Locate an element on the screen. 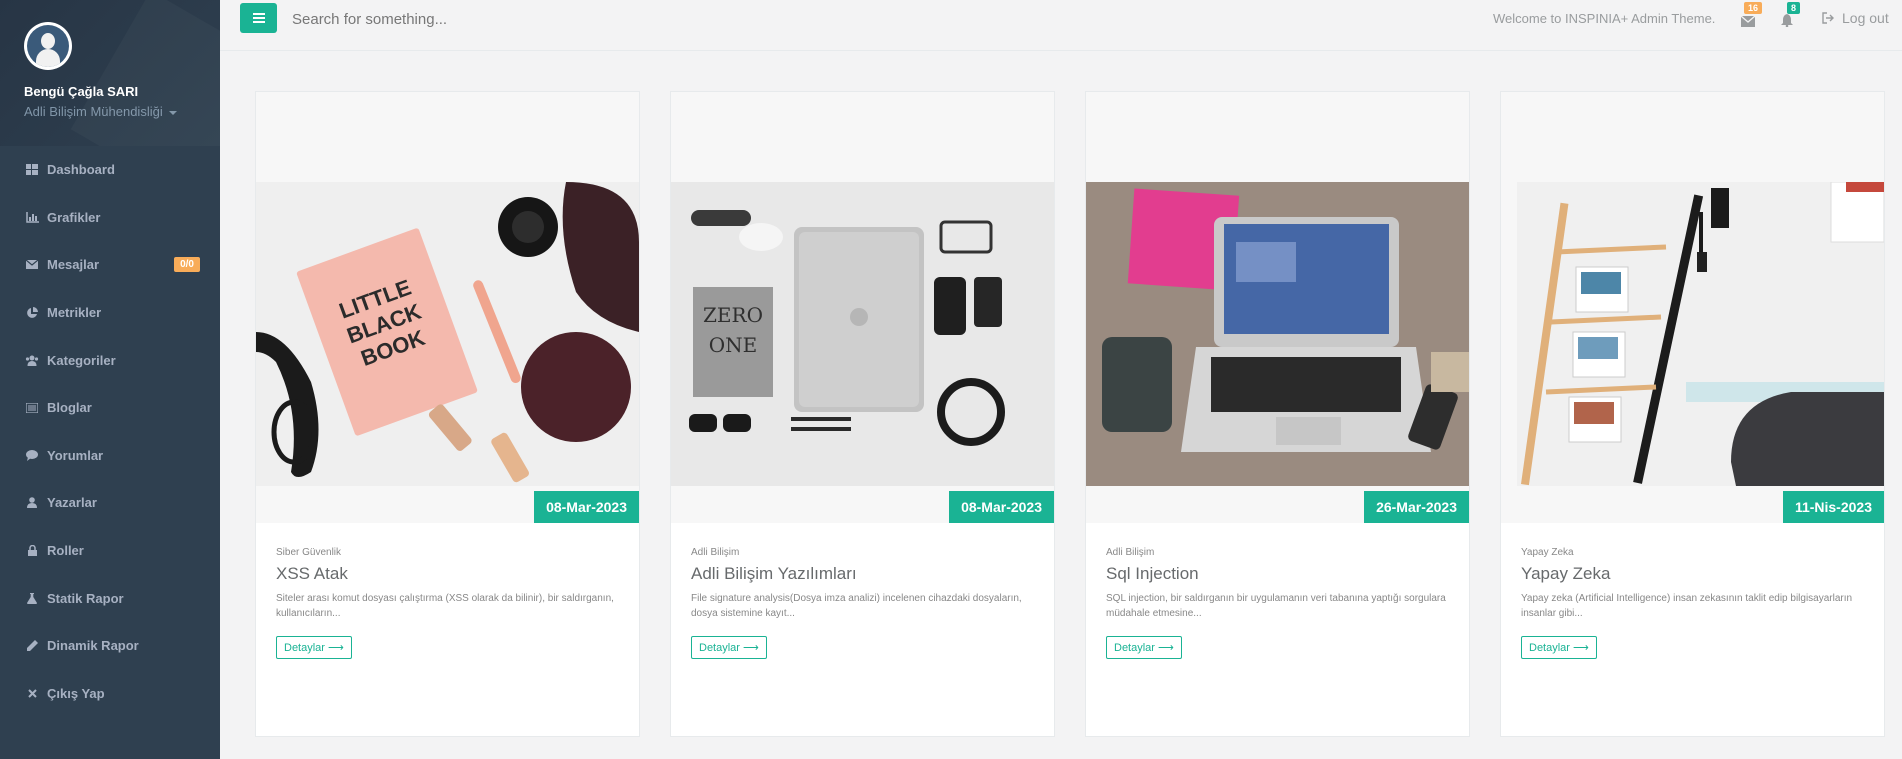  sidebar-item-yazarlar: Yazarlar is located at coordinates (110, 503).